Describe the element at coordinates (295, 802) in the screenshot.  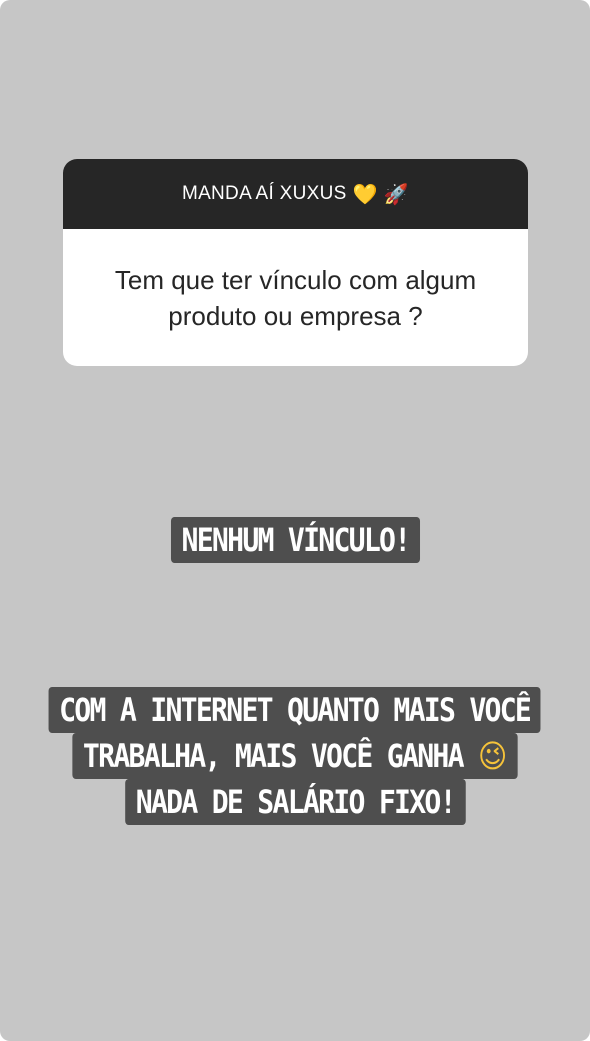
I see `explanation-line-3: NADA DE SALÁRIO FIXO!` at that location.